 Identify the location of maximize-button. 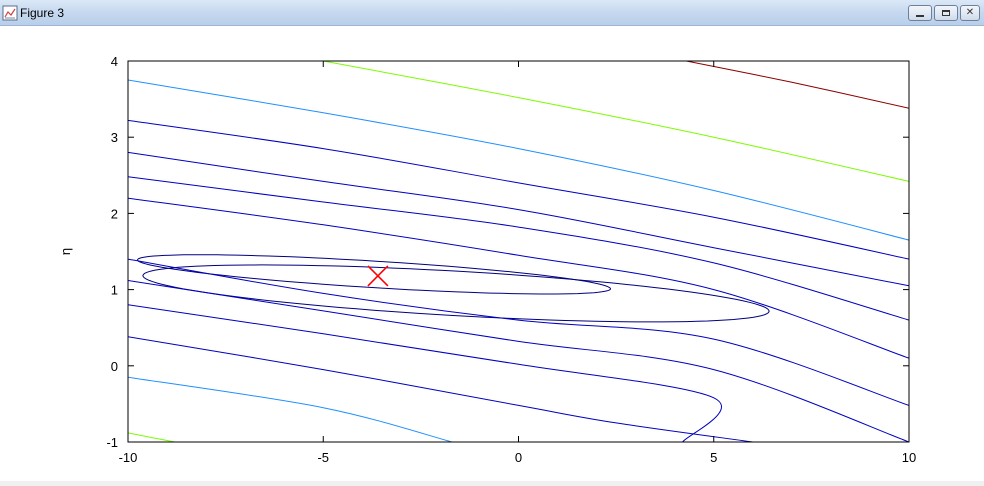
(946, 13).